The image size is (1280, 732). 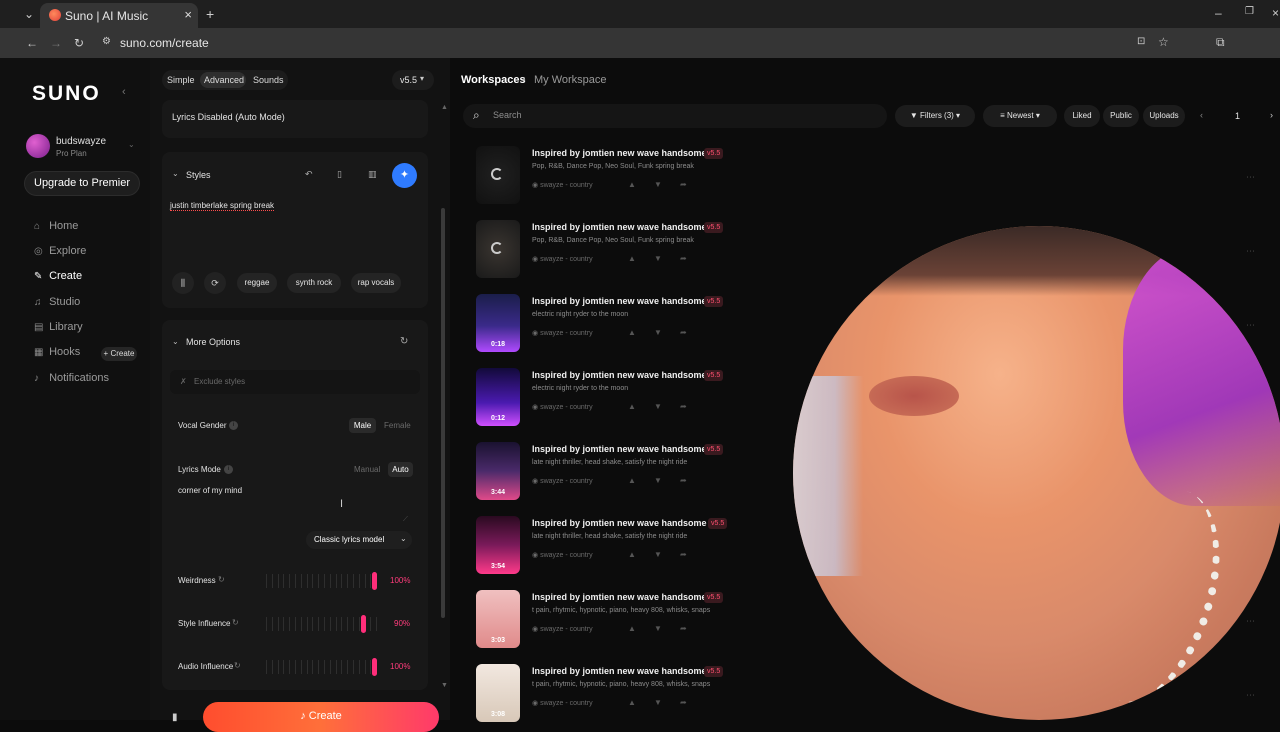 What do you see at coordinates (106, 41) in the screenshot?
I see `site-info-icon: ⚙` at bounding box center [106, 41].